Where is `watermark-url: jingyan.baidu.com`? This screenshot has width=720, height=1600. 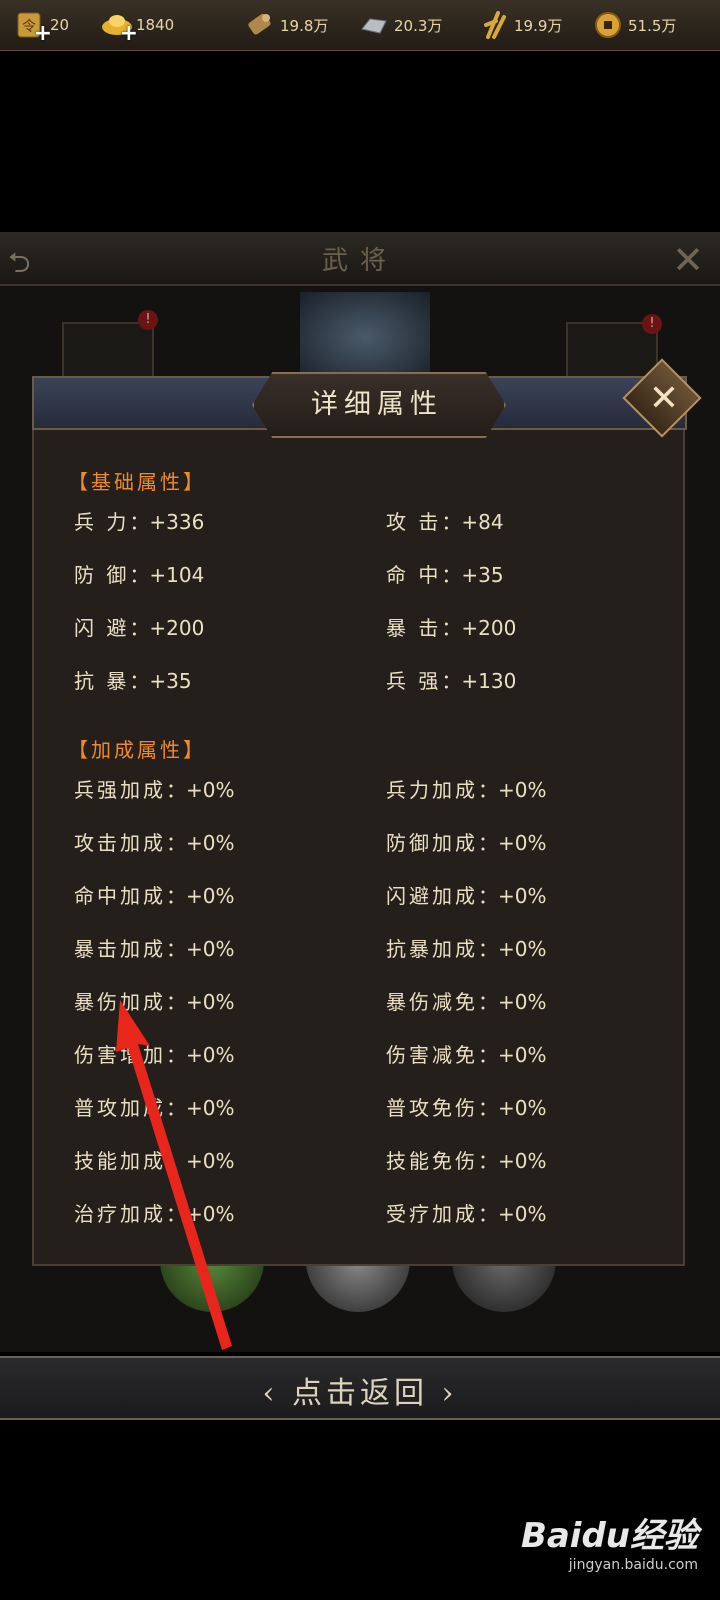 watermark-url: jingyan.baidu.com is located at coordinates (633, 1565).